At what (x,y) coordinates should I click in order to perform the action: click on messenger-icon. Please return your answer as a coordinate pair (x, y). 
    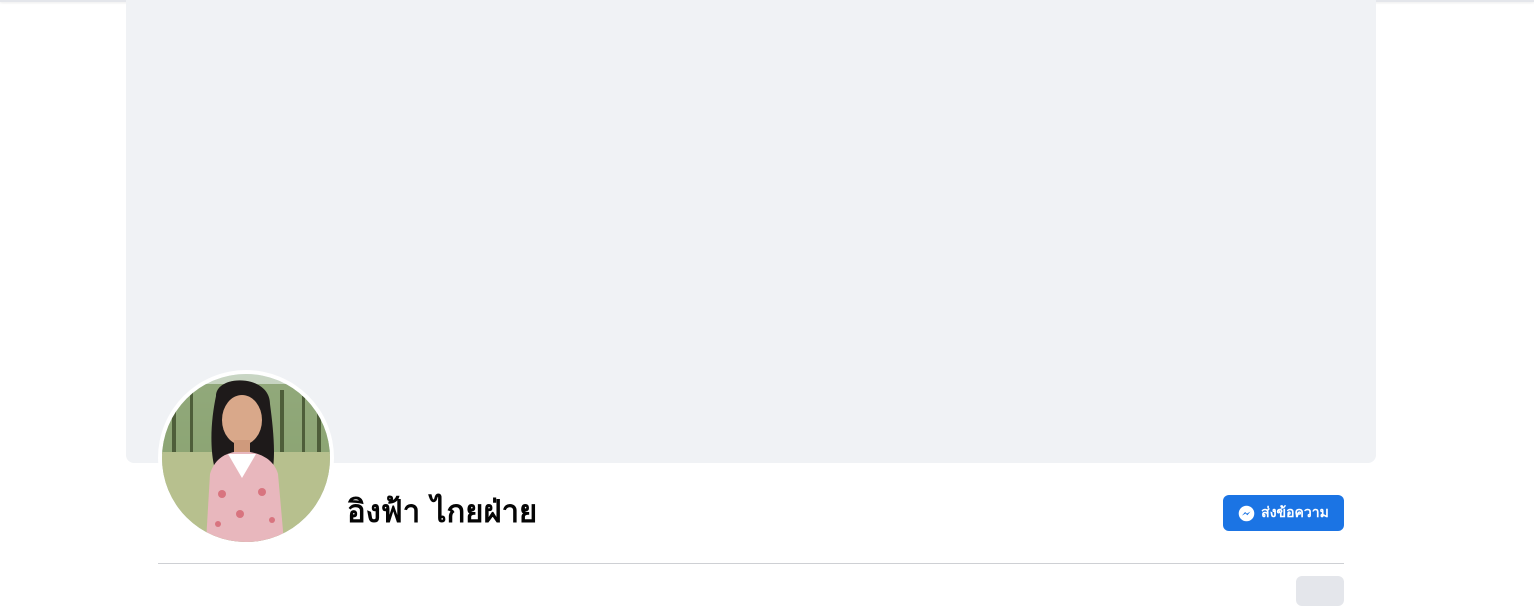
    Looking at the image, I should click on (1246, 513).